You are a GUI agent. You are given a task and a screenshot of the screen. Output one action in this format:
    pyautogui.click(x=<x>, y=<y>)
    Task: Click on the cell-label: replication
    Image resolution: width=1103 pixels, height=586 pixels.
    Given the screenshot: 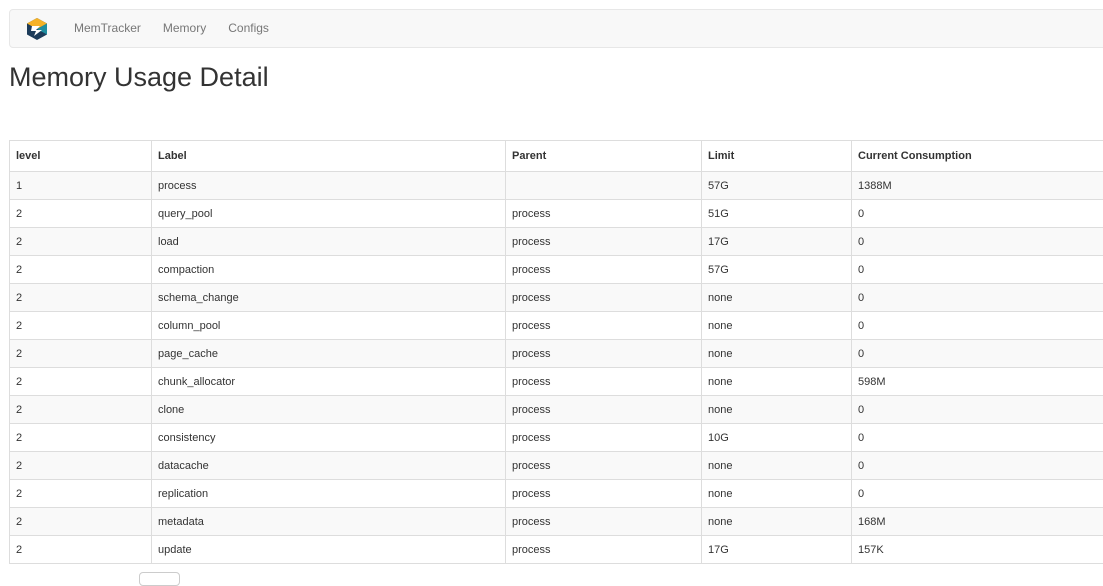 What is the action you would take?
    pyautogui.click(x=329, y=494)
    